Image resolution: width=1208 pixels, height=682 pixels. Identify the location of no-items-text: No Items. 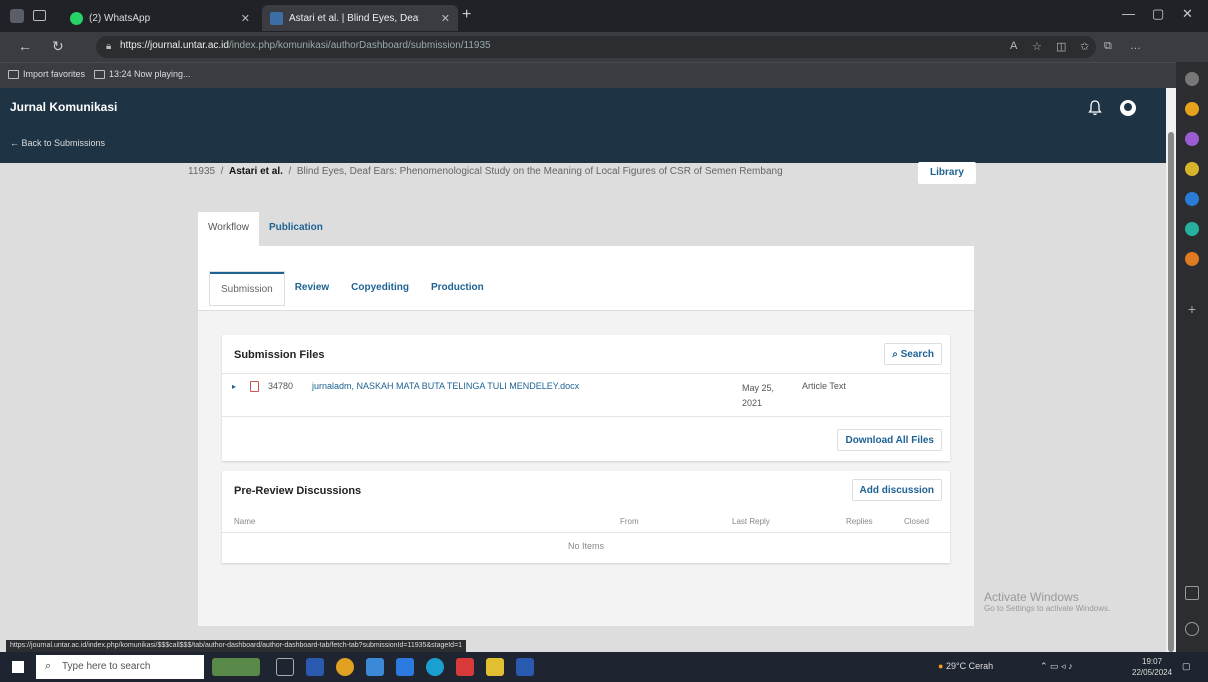
(585, 546).